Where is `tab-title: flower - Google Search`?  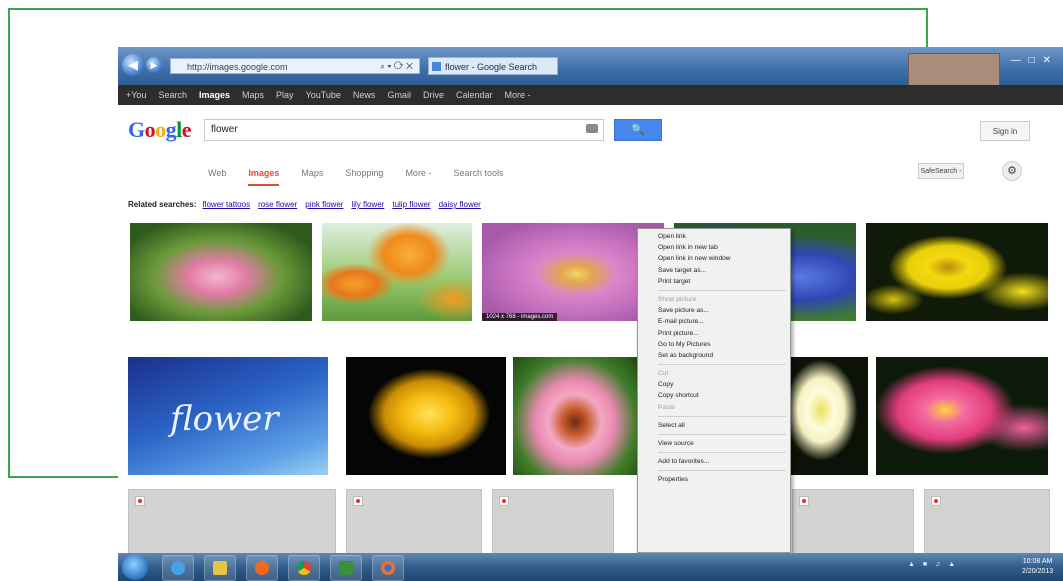
tab-title: flower - Google Search is located at coordinates (491, 67).